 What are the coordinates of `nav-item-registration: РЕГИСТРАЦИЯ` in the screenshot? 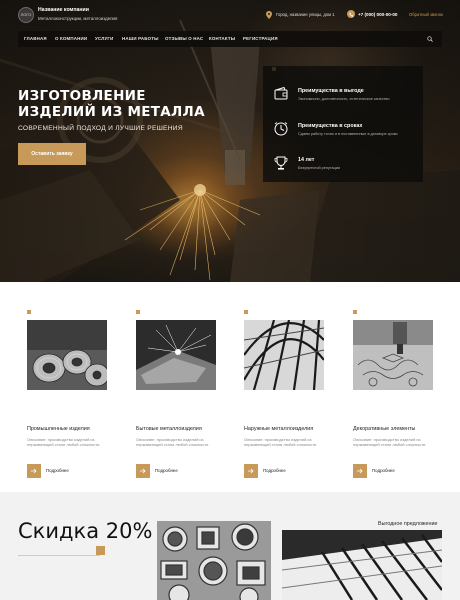 It's located at (260, 39).